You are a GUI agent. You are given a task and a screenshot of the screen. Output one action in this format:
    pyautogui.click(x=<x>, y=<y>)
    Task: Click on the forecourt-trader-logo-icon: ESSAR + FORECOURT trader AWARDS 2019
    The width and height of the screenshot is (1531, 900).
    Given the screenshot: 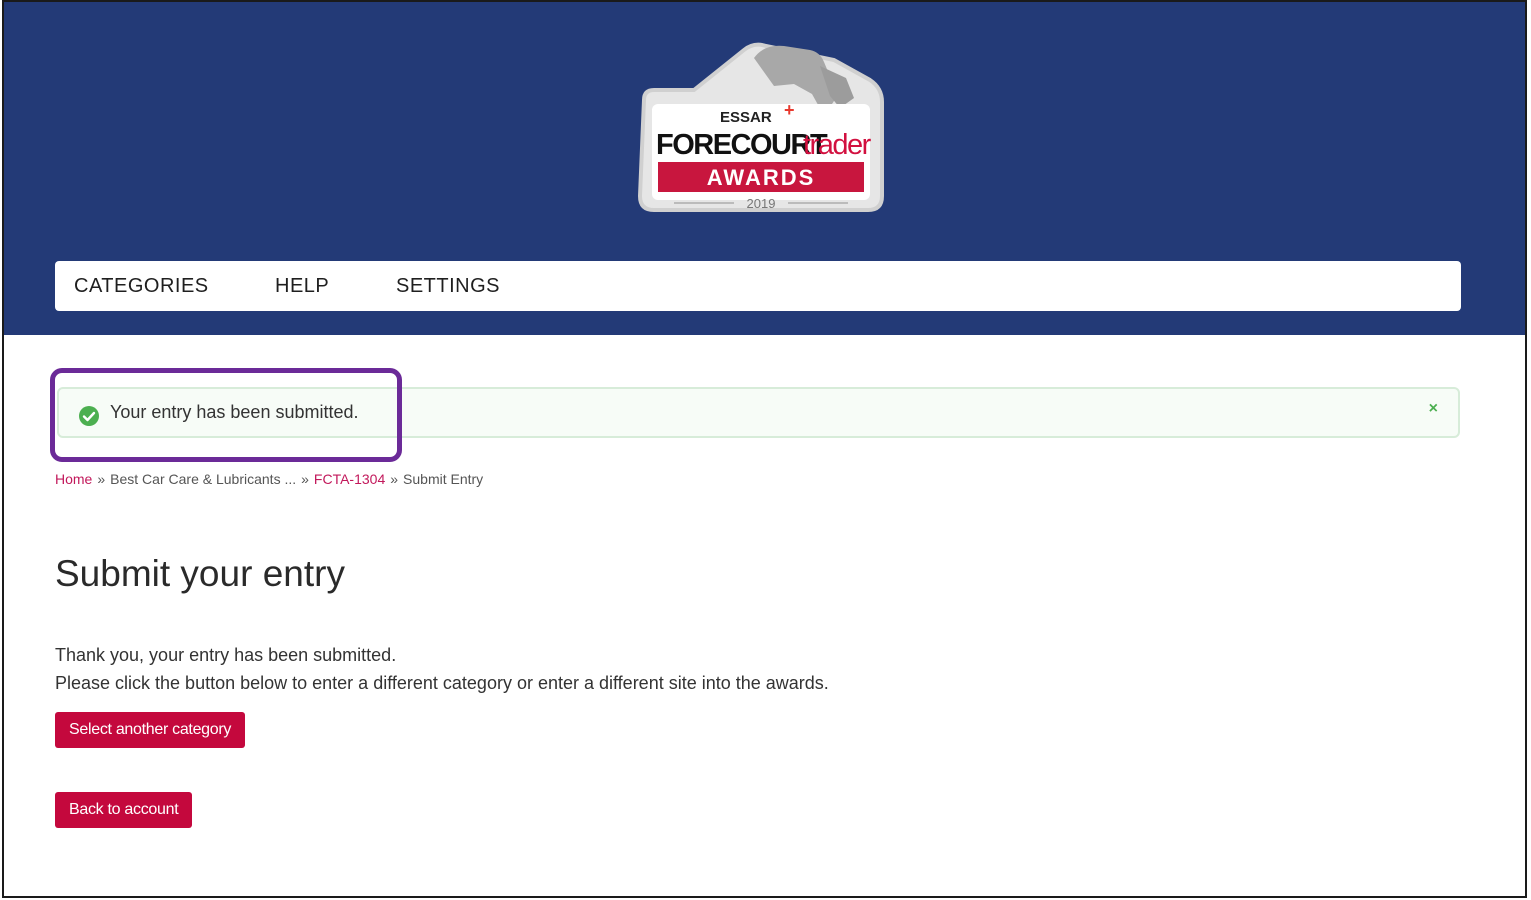 What is the action you would take?
    pyautogui.click(x=760, y=127)
    